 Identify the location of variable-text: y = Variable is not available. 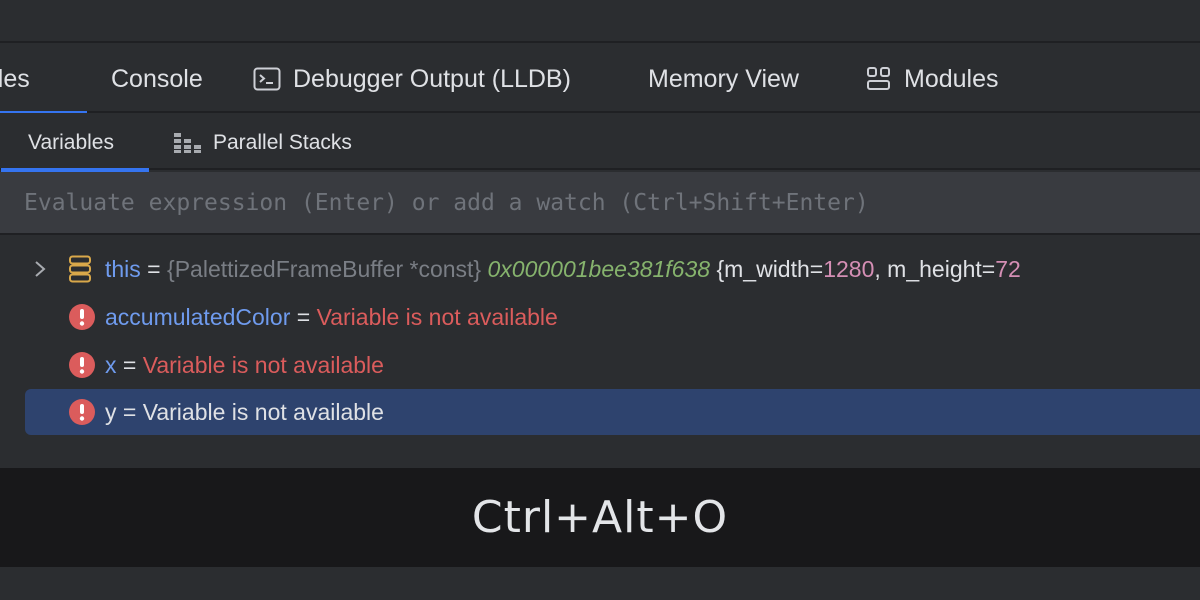
(244, 412).